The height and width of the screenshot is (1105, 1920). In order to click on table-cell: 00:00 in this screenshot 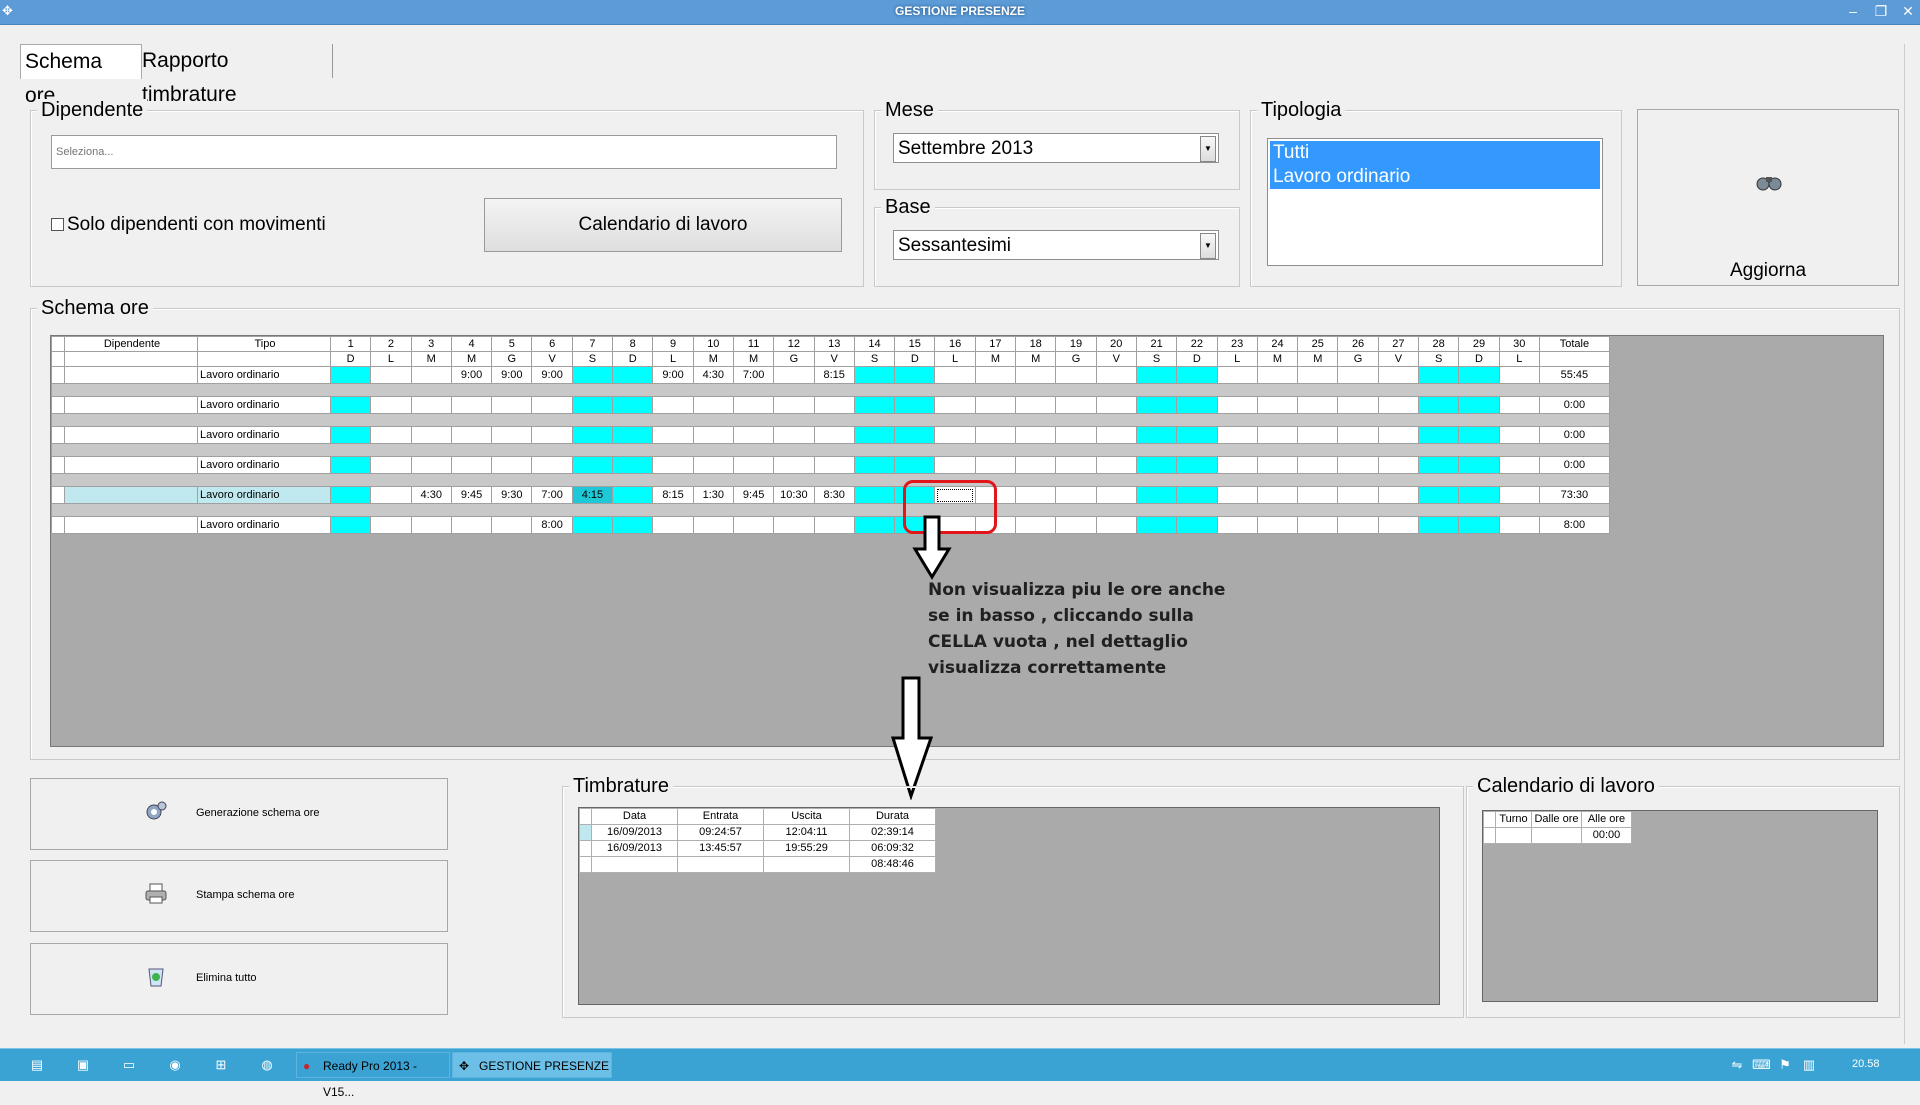, I will do `click(1606, 835)`.